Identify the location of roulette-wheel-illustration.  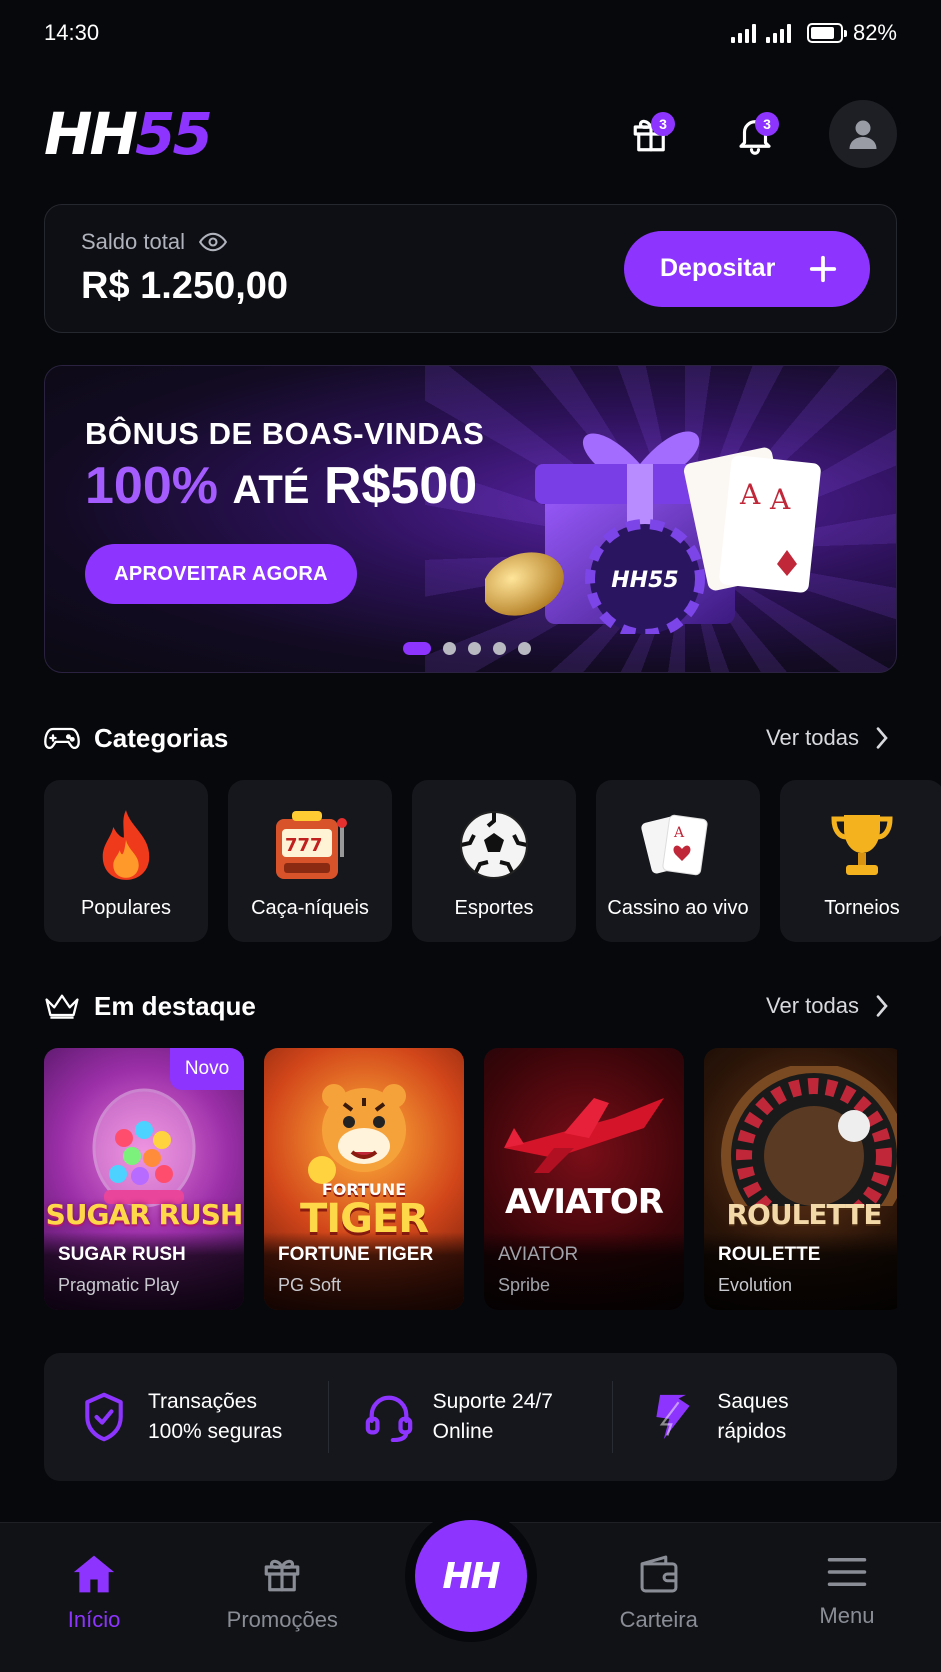
(809, 1136).